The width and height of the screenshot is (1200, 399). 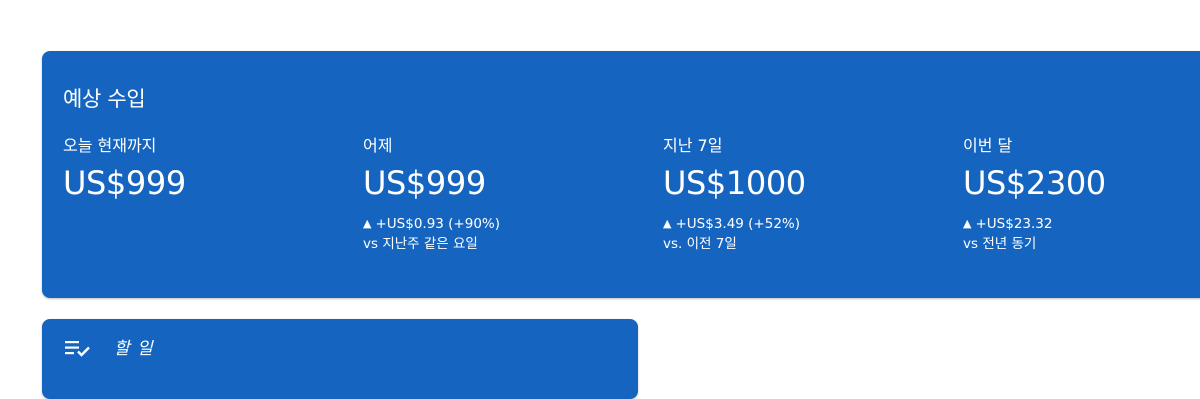 What do you see at coordinates (438, 224) in the screenshot?
I see `metric-change-text: +US$0.93 (+90%)` at bounding box center [438, 224].